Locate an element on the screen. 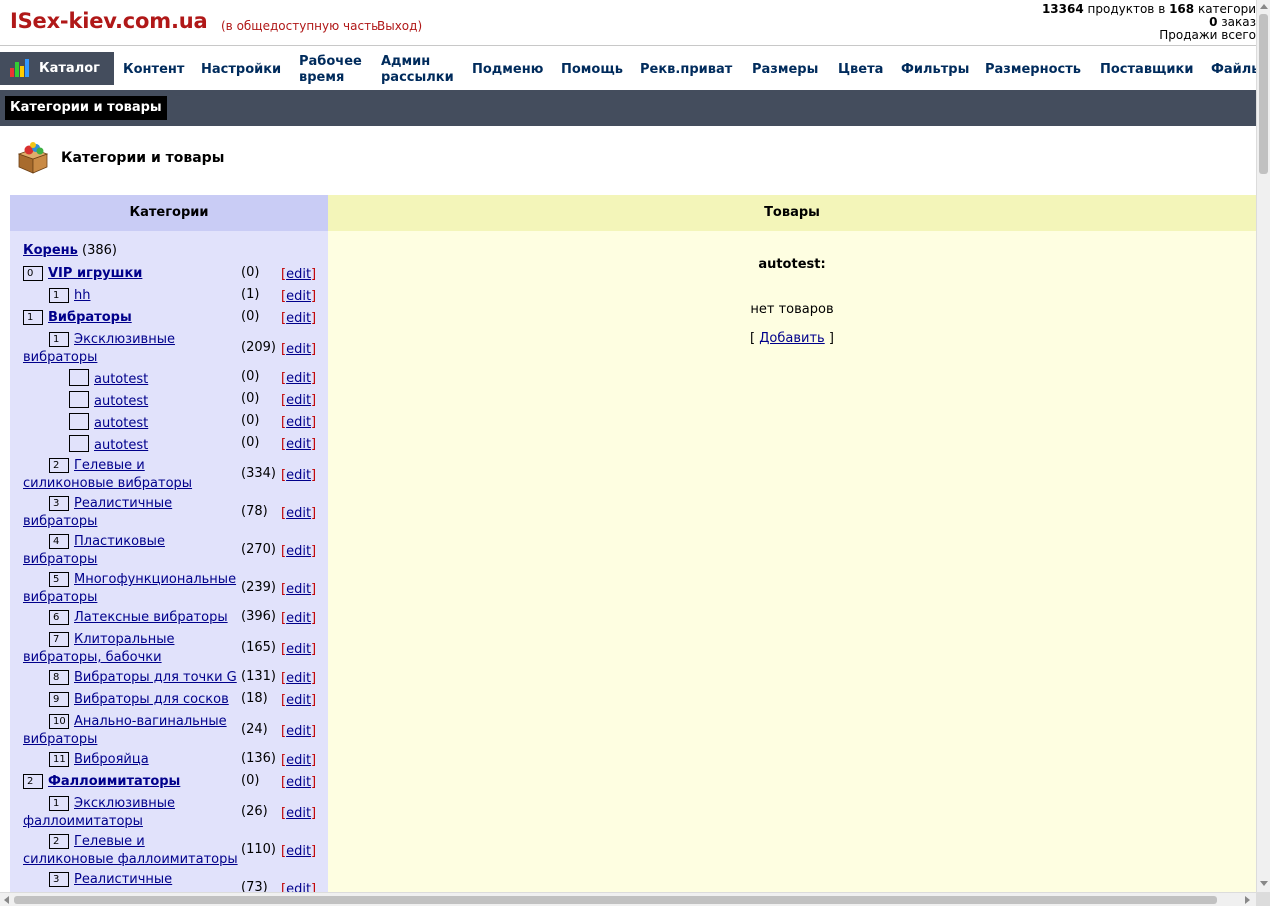  menu-item-settings: Настройки is located at coordinates (241, 70).